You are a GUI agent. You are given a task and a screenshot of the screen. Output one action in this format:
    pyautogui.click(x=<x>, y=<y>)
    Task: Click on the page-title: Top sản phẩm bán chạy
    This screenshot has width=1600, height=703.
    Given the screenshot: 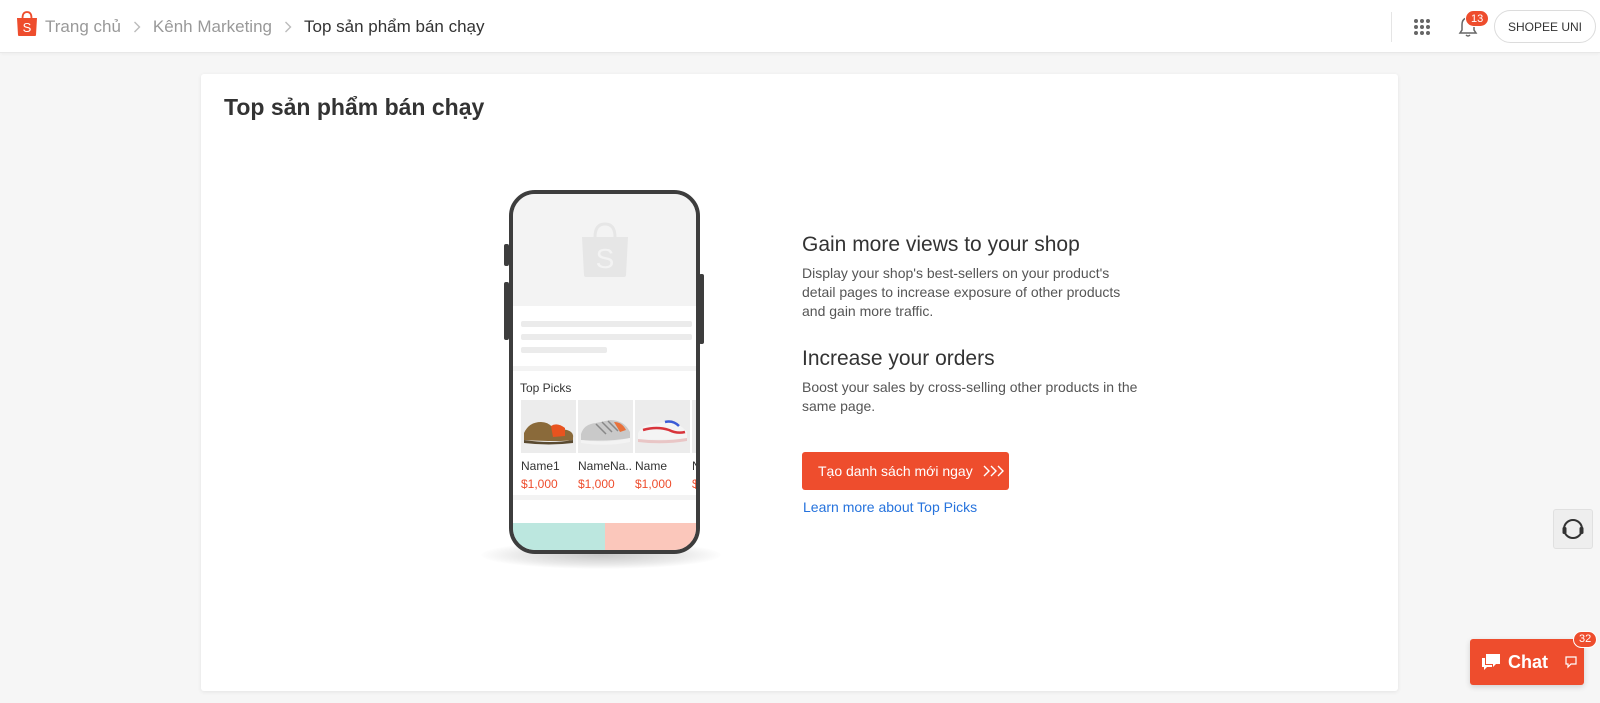 What is the action you would take?
    pyautogui.click(x=354, y=107)
    